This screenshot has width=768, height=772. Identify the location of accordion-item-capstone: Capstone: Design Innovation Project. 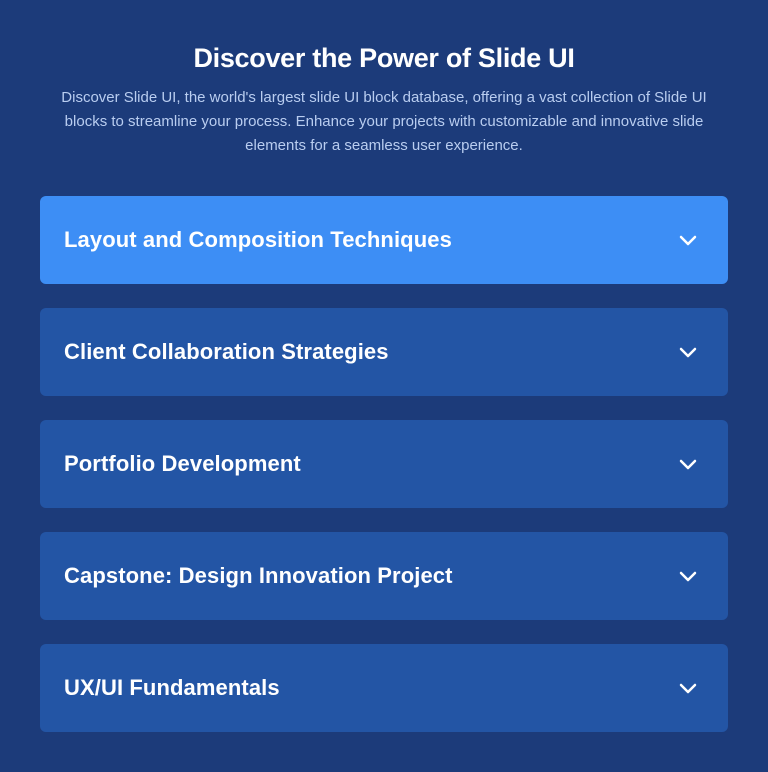
(384, 576).